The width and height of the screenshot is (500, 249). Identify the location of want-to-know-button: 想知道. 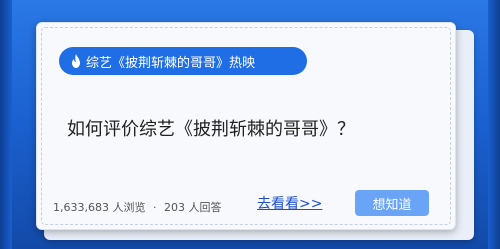
(392, 203).